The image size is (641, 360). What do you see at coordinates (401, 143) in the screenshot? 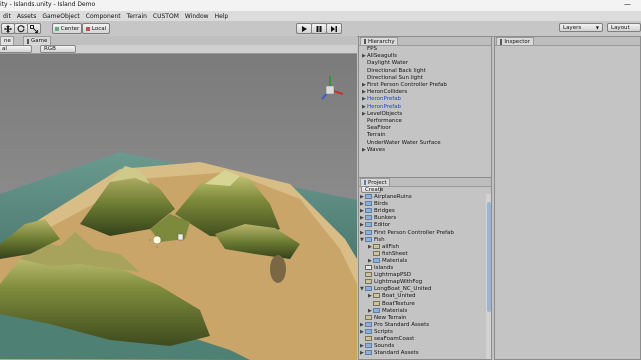
I see `hierarchy-item: UnderWater Water Surface` at bounding box center [401, 143].